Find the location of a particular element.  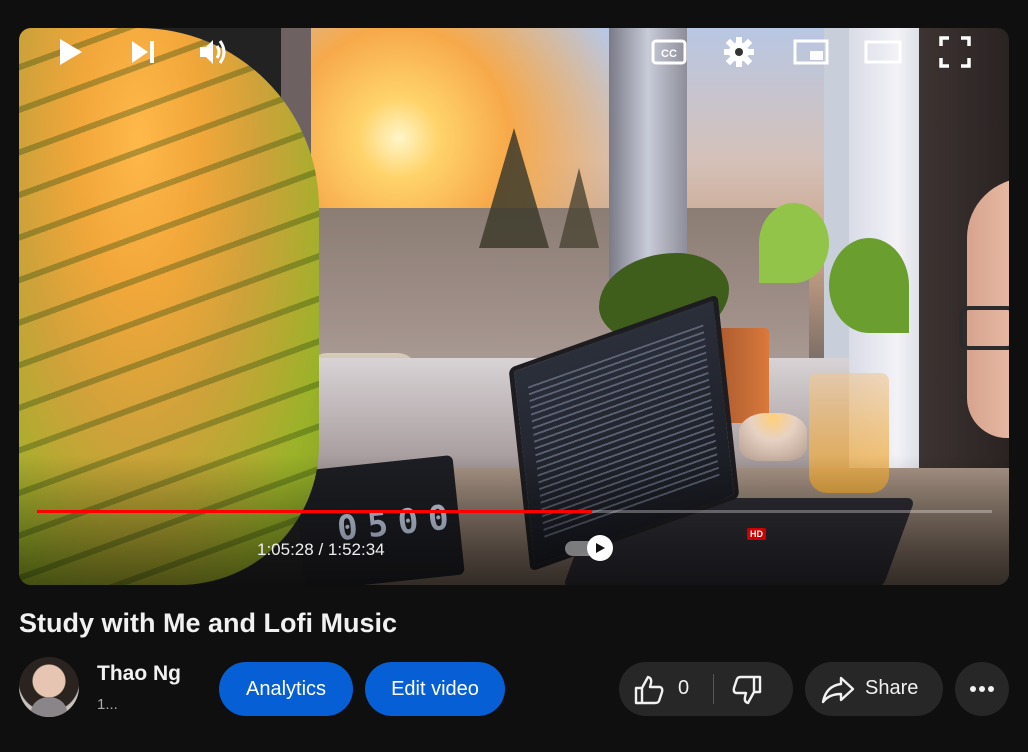

miniplayer-icon is located at coordinates (811, 52).